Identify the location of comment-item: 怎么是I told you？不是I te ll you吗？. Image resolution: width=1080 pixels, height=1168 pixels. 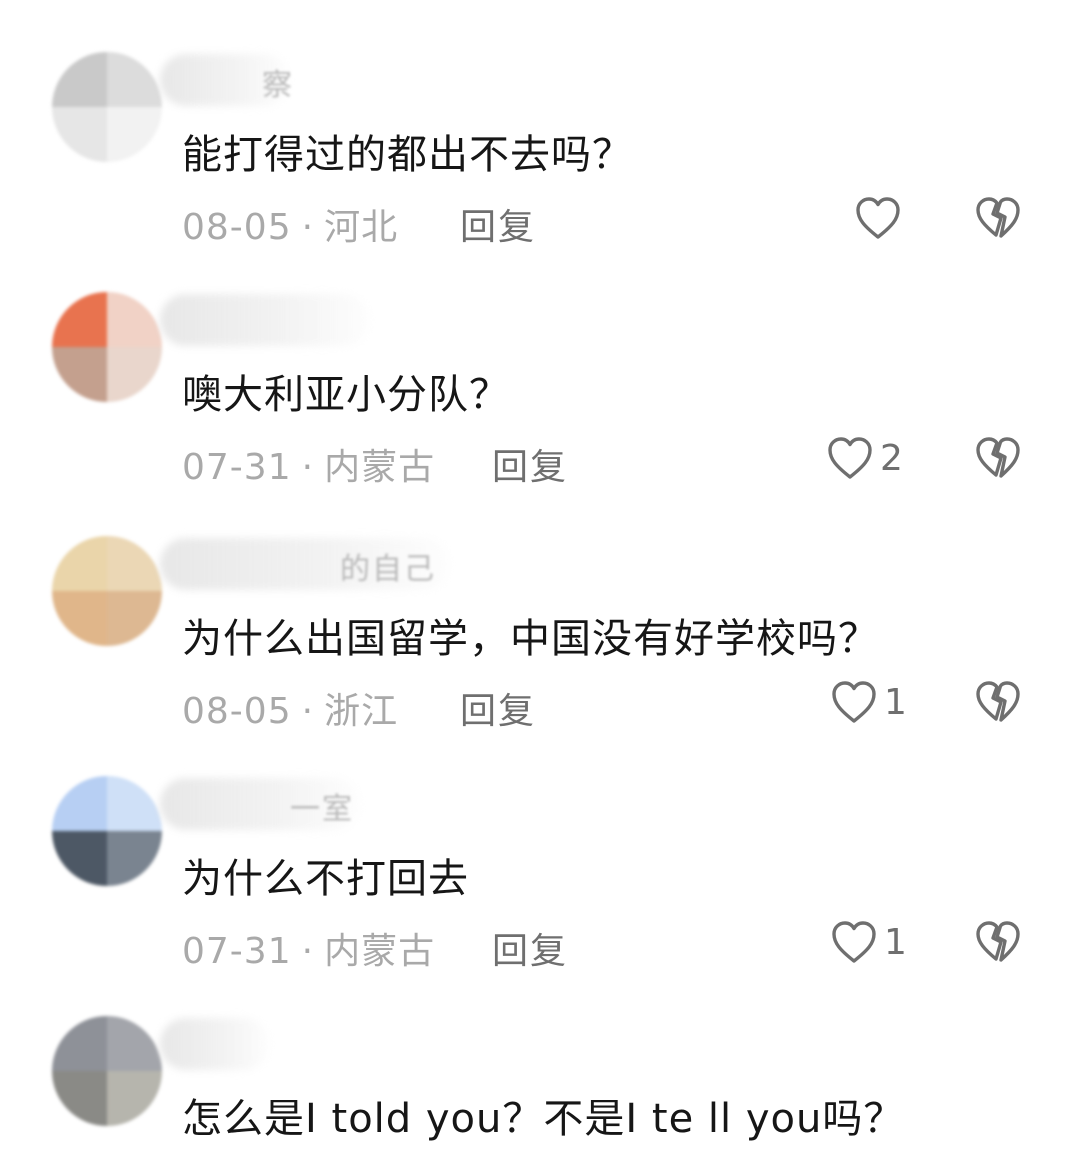
(540, 1092).